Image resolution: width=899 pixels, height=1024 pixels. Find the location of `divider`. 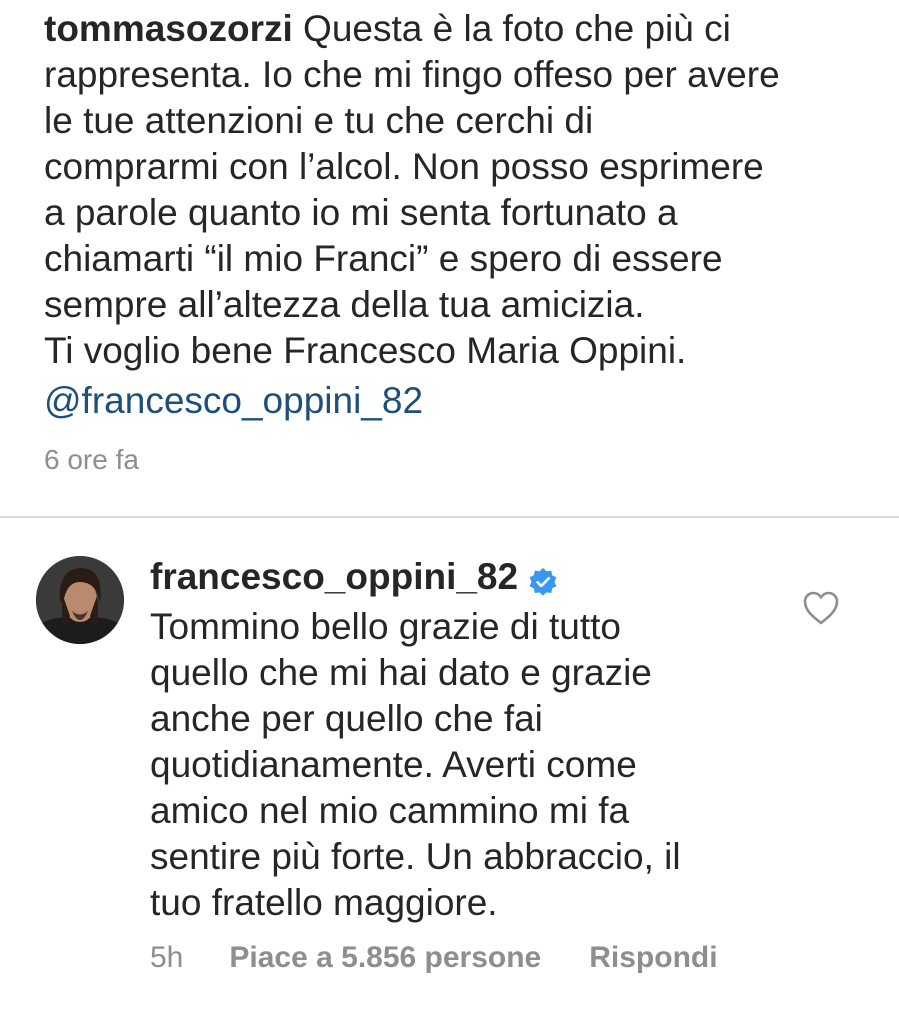

divider is located at coordinates (449, 517).